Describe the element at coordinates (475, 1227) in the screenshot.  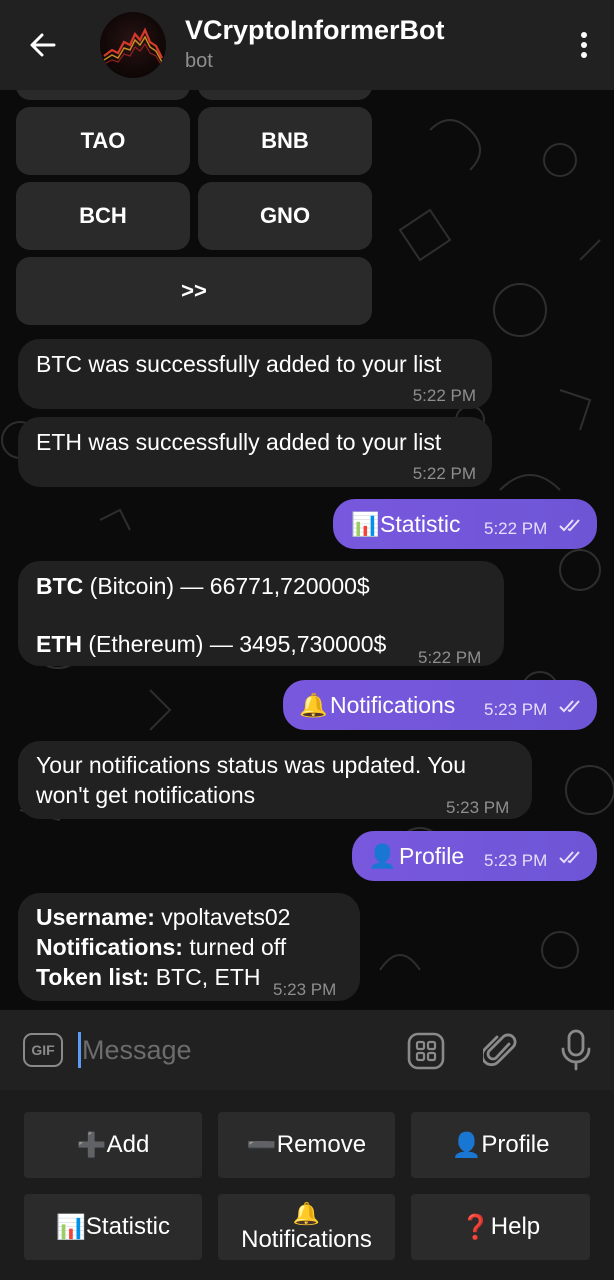
I see `question-icon: ❓` at that location.